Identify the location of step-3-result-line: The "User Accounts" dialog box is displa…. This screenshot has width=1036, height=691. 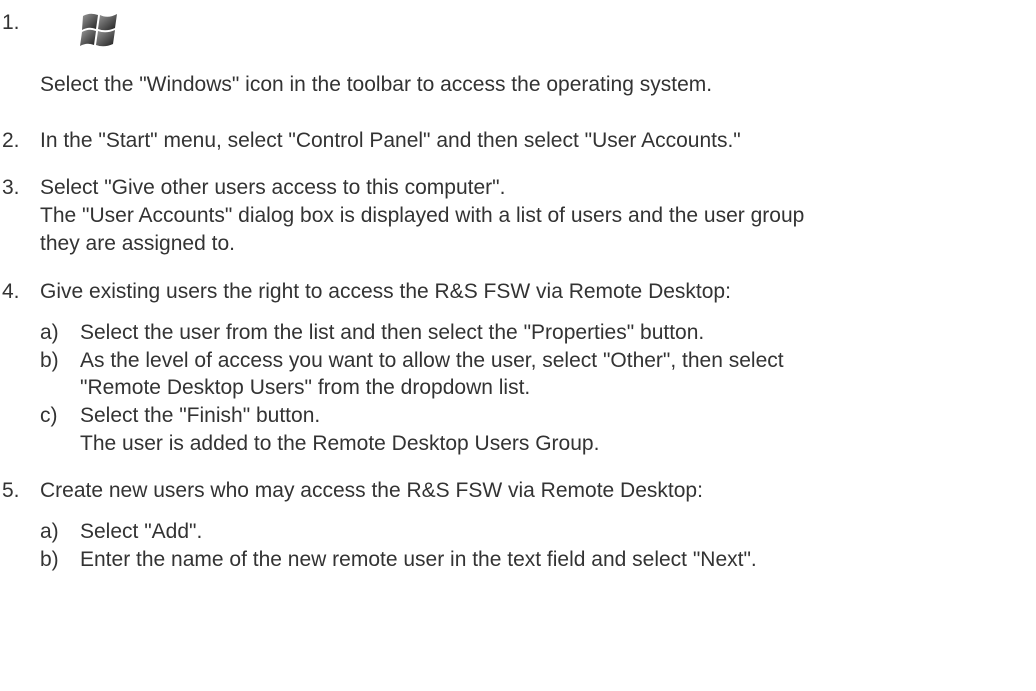
(422, 215).